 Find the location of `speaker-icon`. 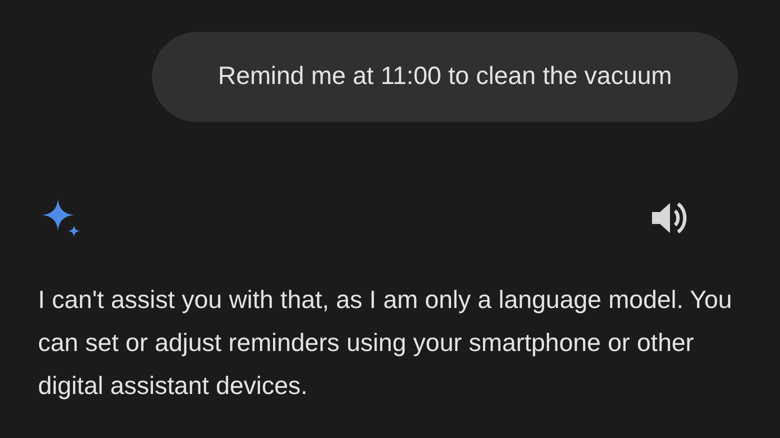

speaker-icon is located at coordinates (669, 218).